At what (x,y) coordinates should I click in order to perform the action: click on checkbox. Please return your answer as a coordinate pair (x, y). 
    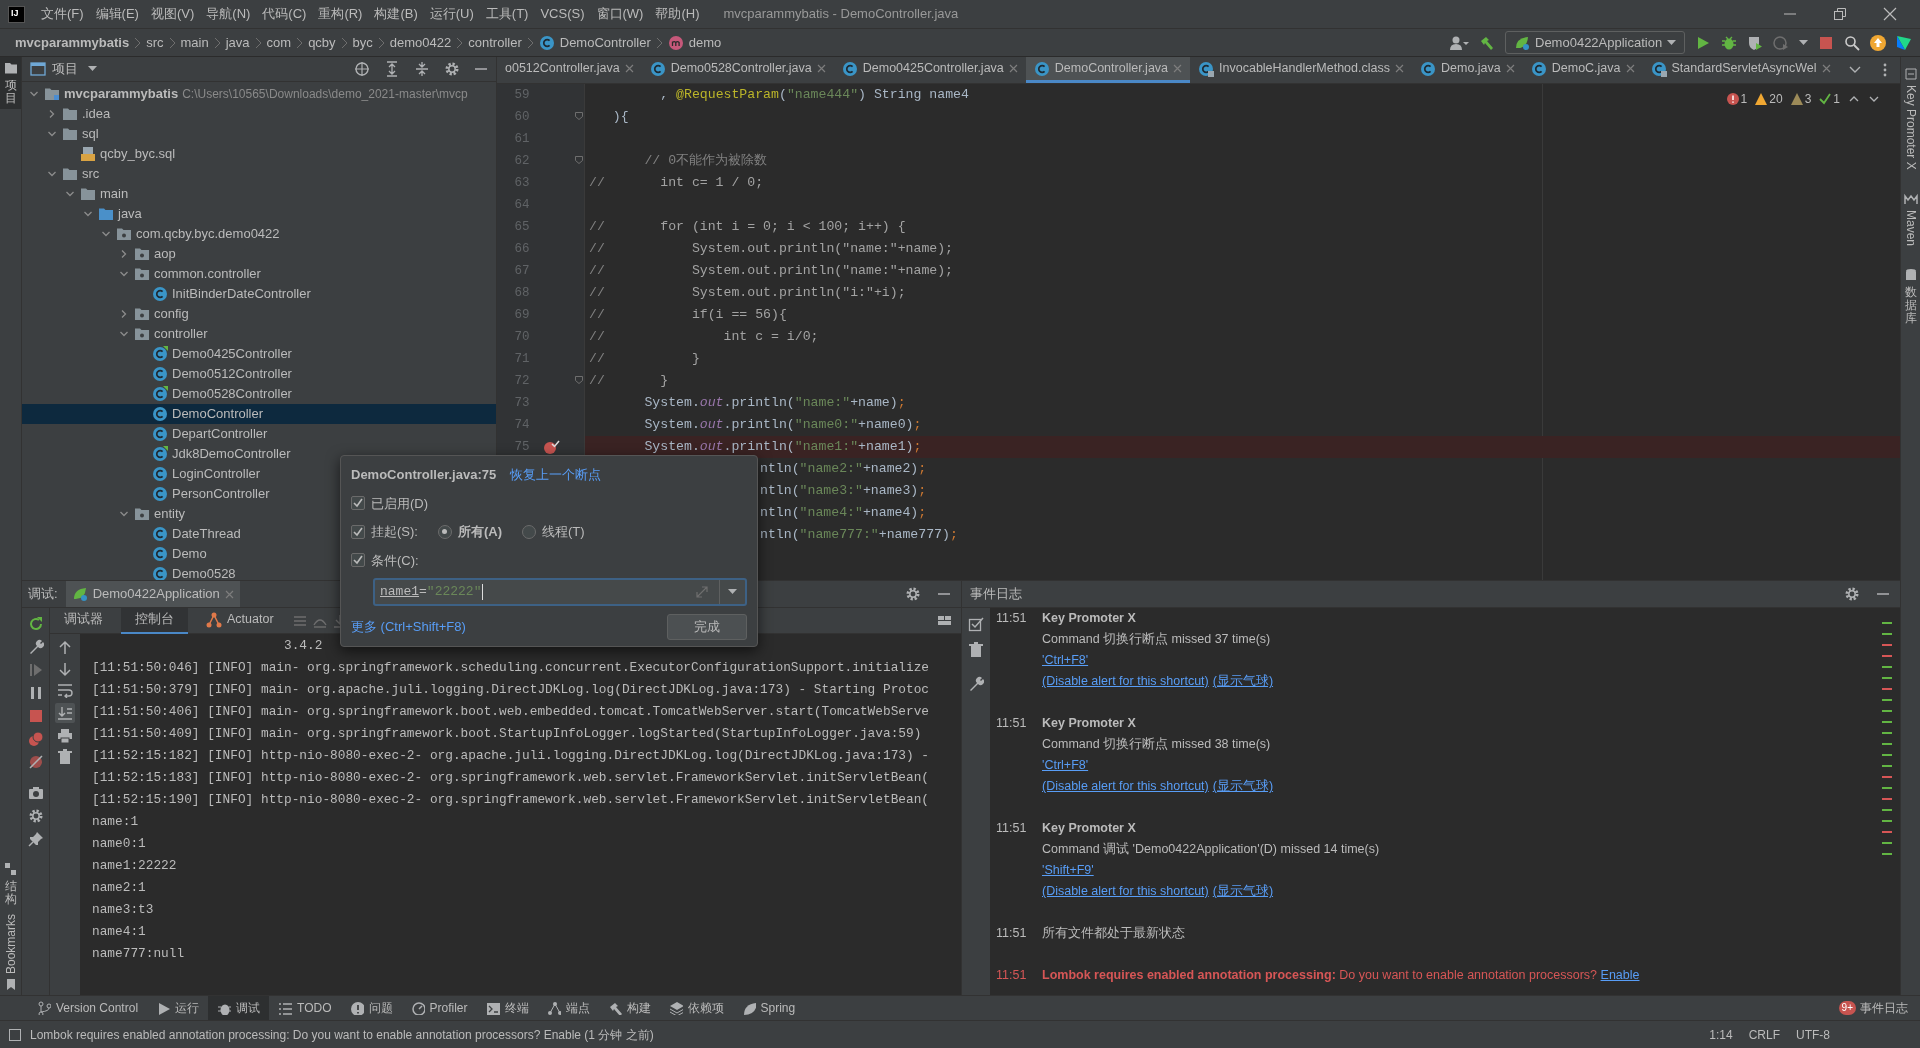
    Looking at the image, I should click on (358, 503).